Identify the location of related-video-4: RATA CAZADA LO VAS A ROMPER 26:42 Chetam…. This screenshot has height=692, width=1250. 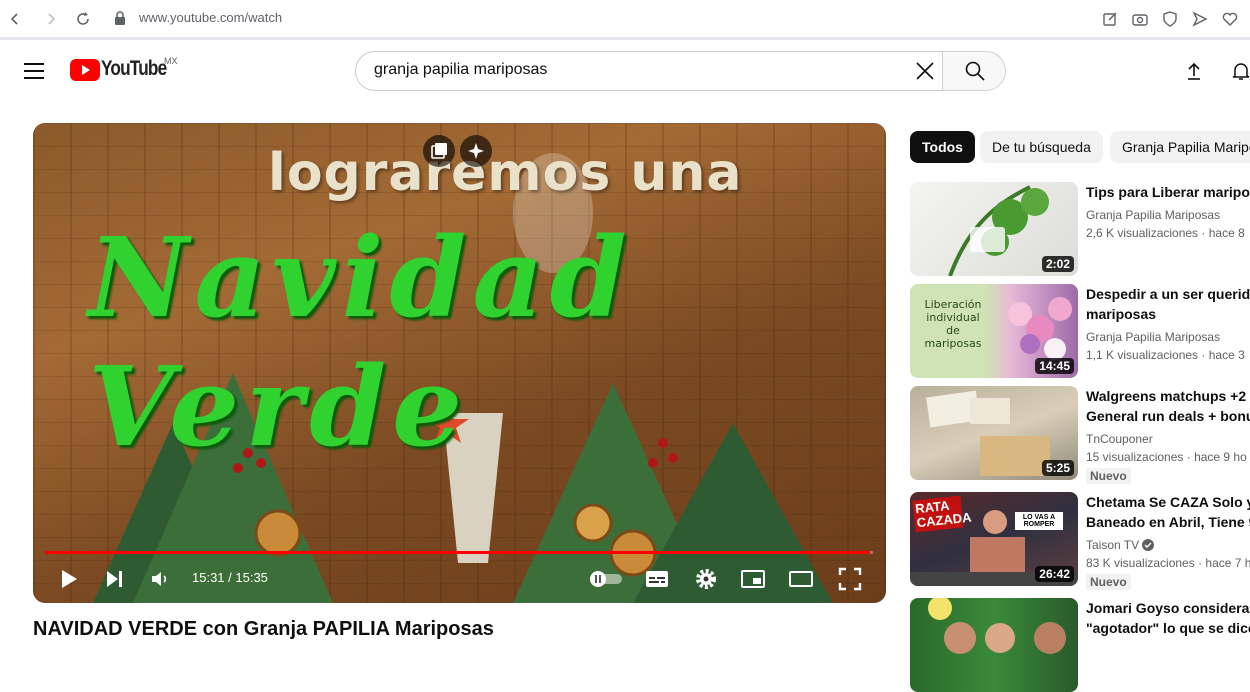
(1080, 541).